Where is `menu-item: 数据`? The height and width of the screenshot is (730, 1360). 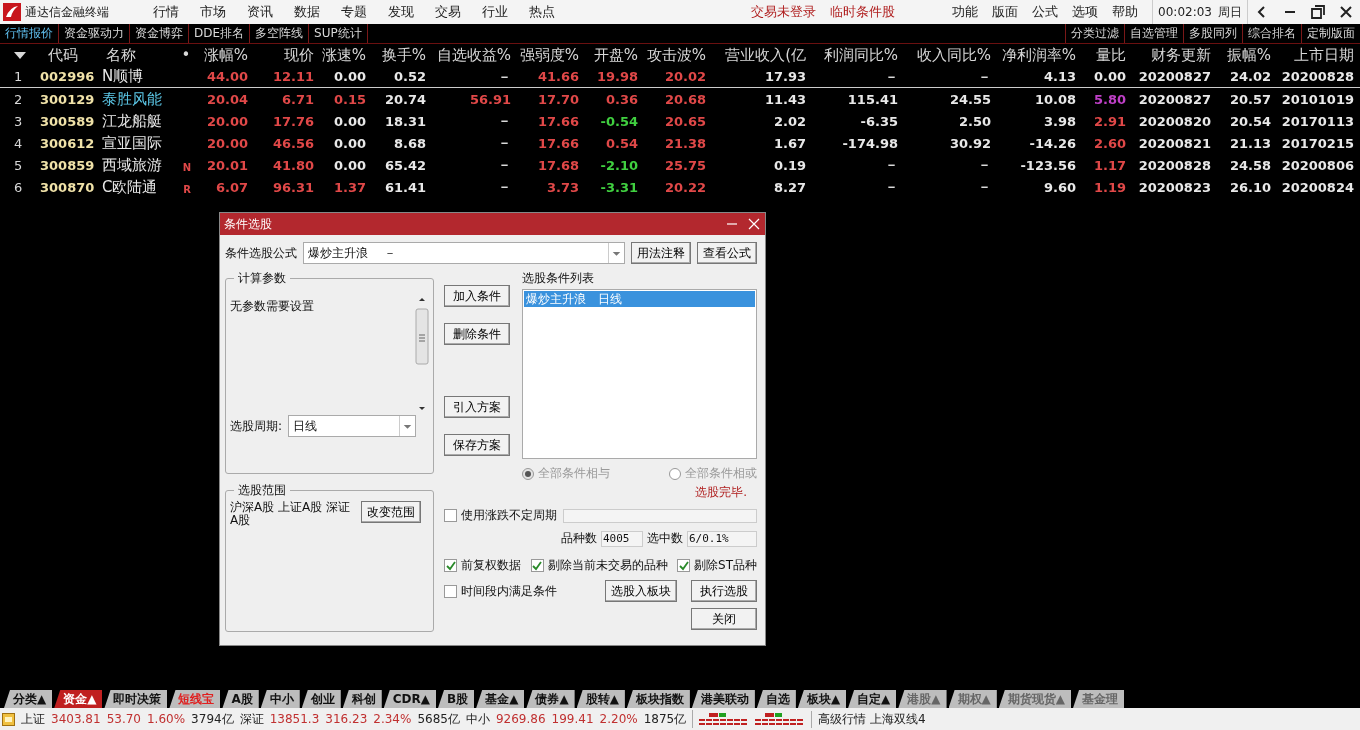
menu-item: 数据 is located at coordinates (307, 12).